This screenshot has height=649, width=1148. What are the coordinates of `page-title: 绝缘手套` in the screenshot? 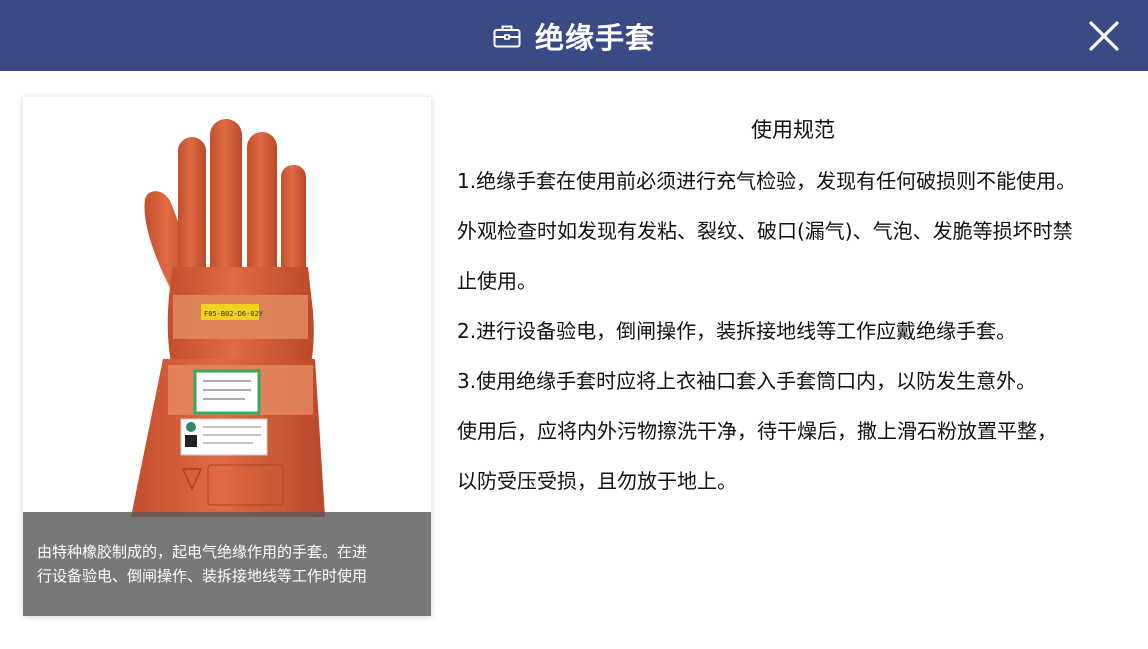 It's located at (594, 37).